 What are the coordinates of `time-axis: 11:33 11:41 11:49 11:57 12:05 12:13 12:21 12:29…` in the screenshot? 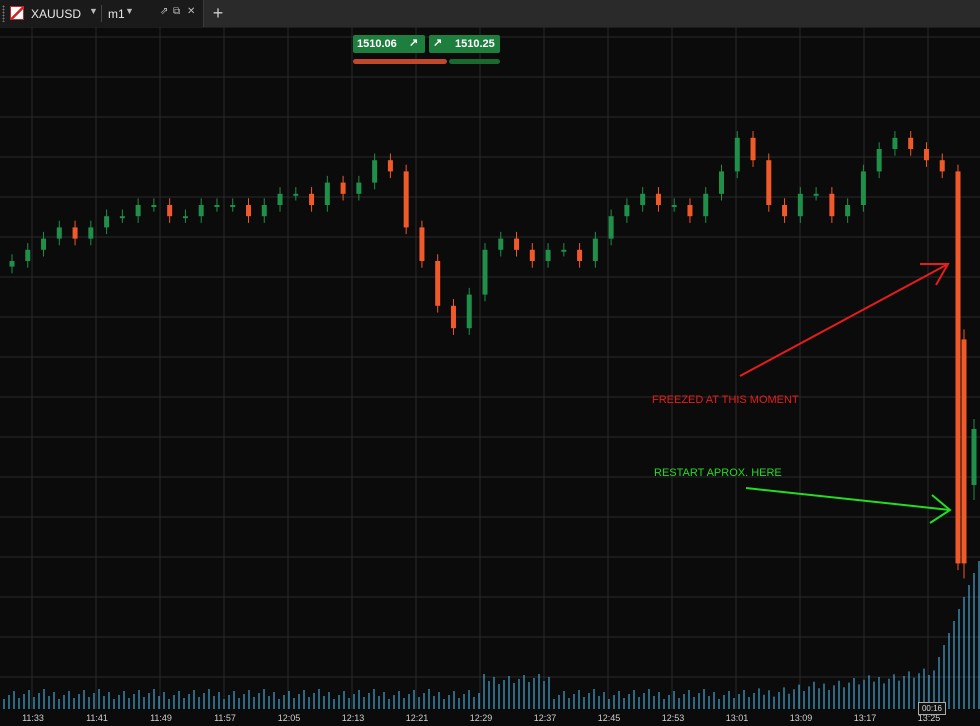 It's located at (481, 718).